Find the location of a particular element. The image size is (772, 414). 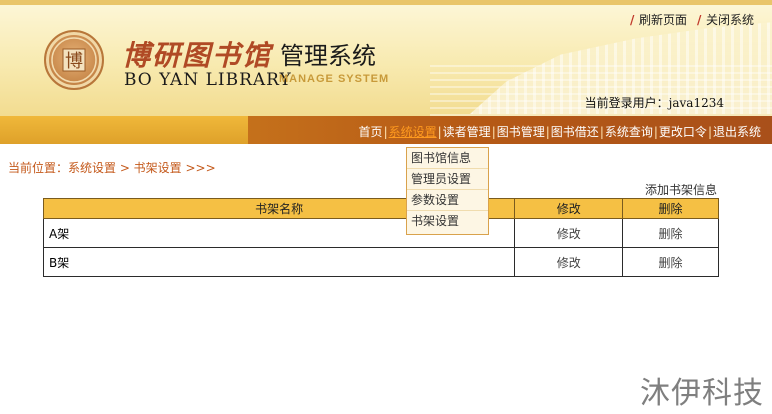

menu-item-library-info: 图书馆信息 is located at coordinates (447, 158).